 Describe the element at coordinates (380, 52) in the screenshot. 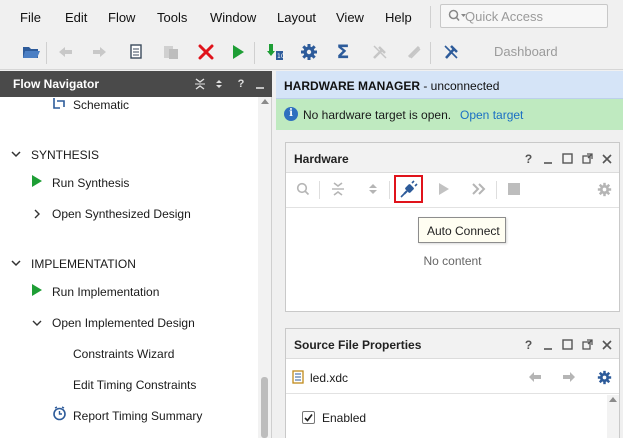

I see `disabled-tool-button` at that location.